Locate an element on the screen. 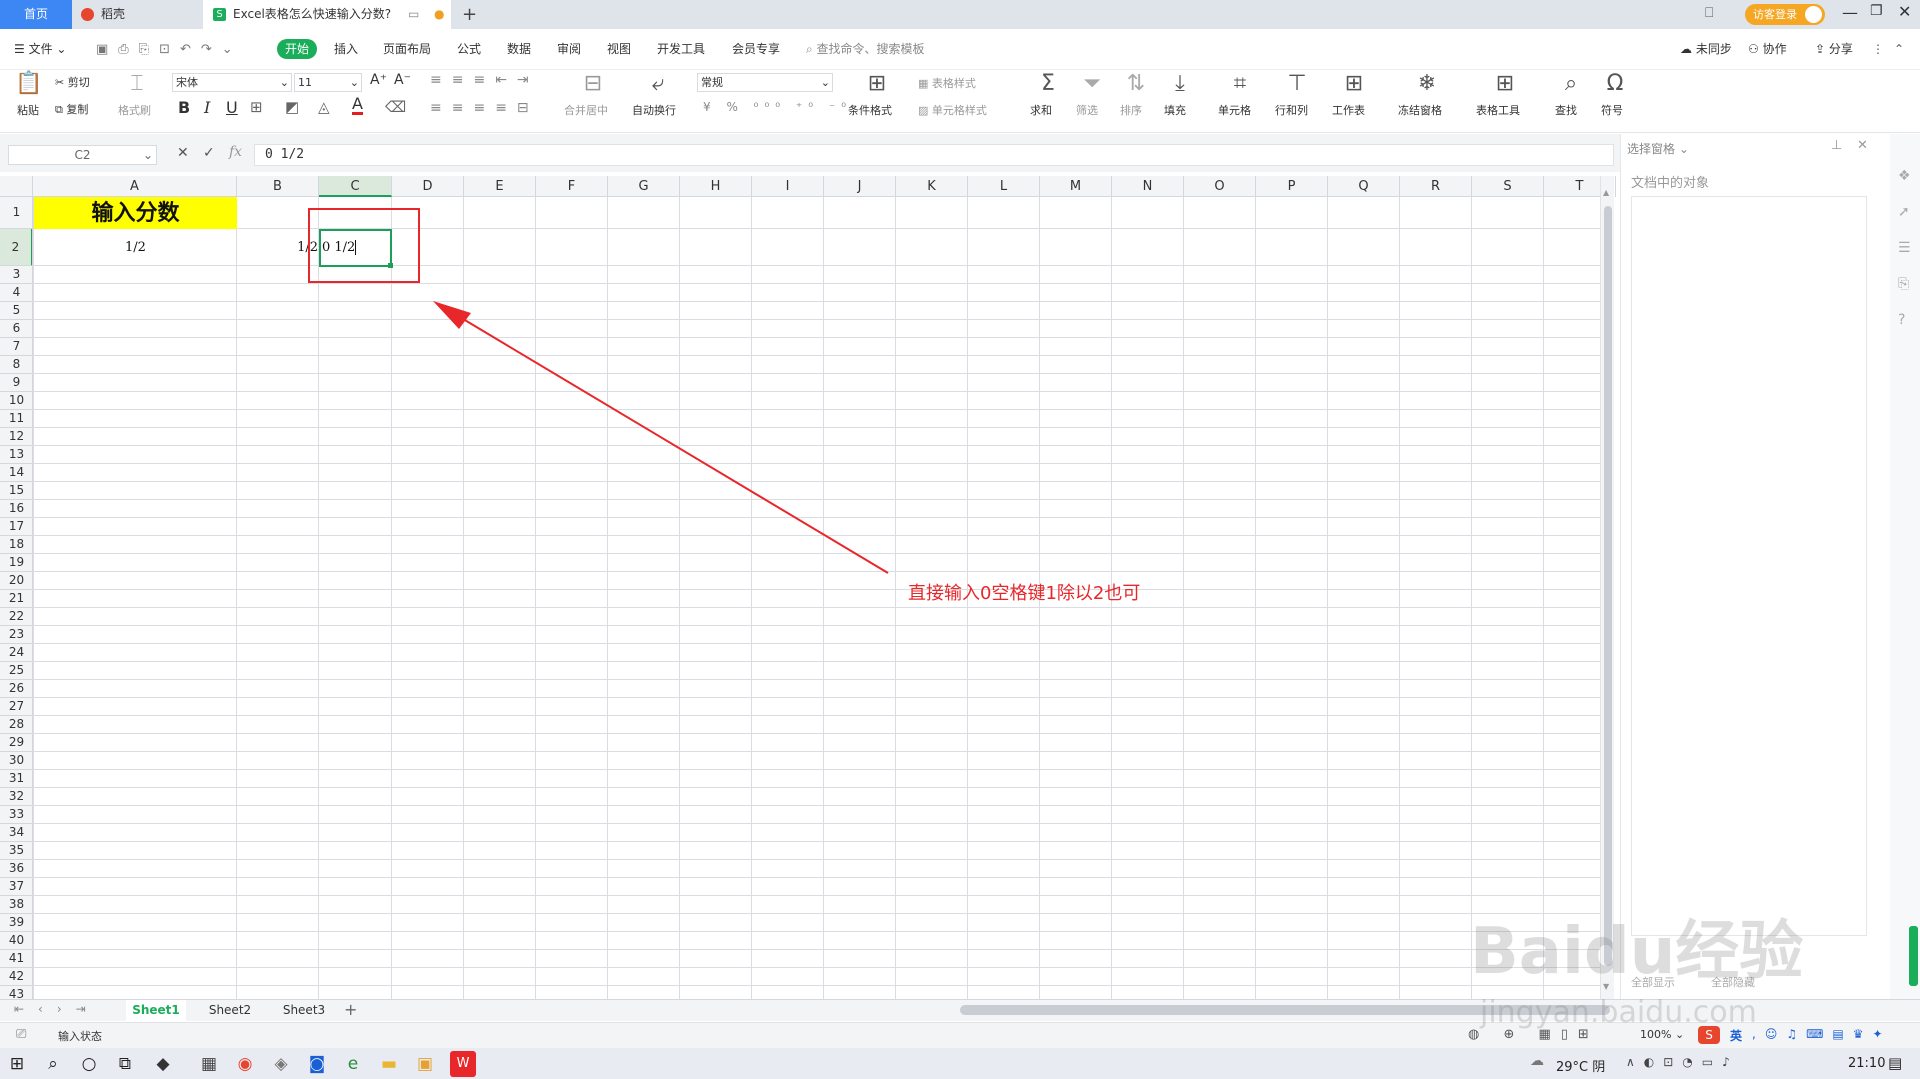 Image resolution: width=1920 pixels, height=1079 pixels. menu-review: 审阅 is located at coordinates (569, 49).